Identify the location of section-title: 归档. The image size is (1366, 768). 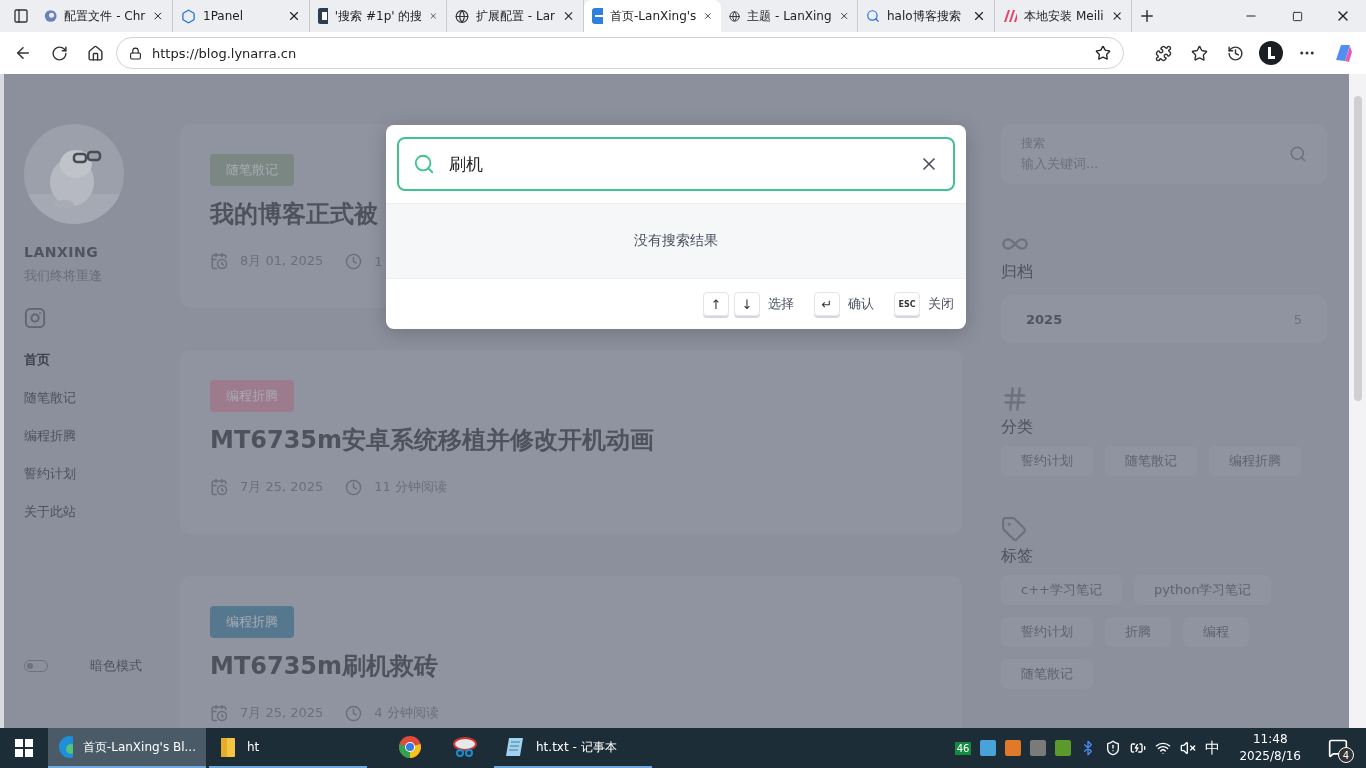
(1017, 272).